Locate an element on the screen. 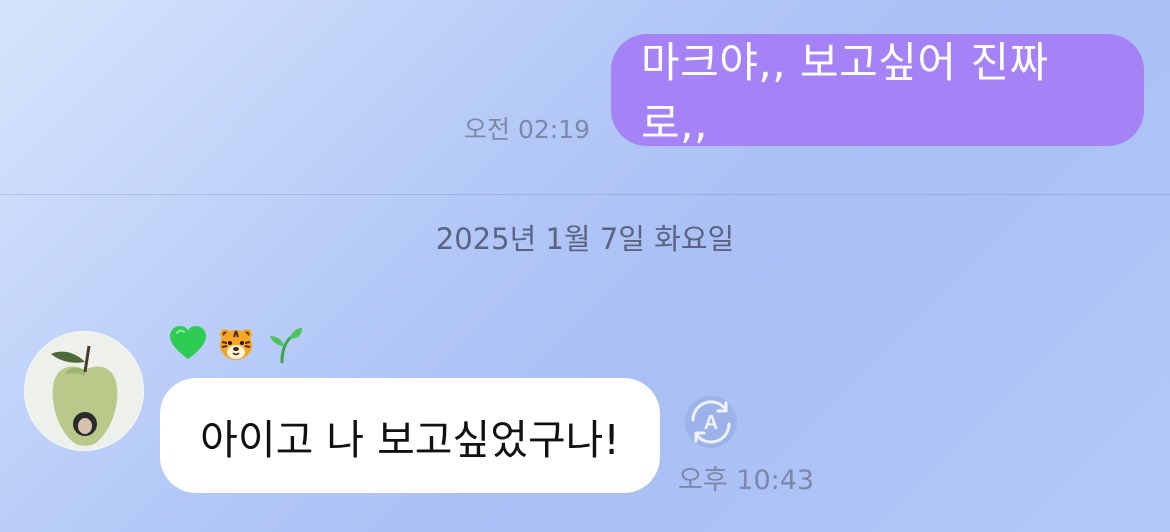 The height and width of the screenshot is (532, 1170). translate-button: A is located at coordinates (711, 422).